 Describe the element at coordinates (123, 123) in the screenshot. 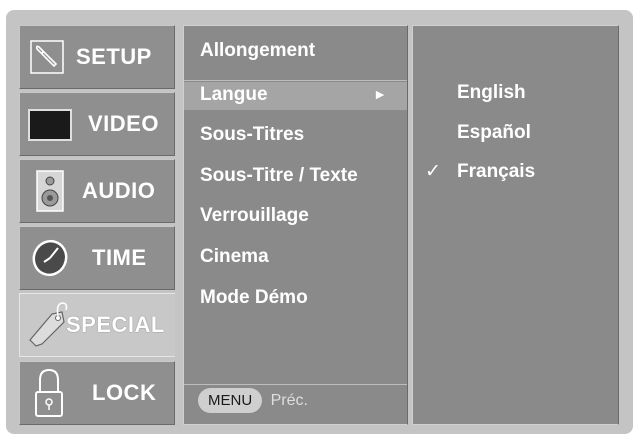

I see `tab-video-label: VIDEO` at that location.